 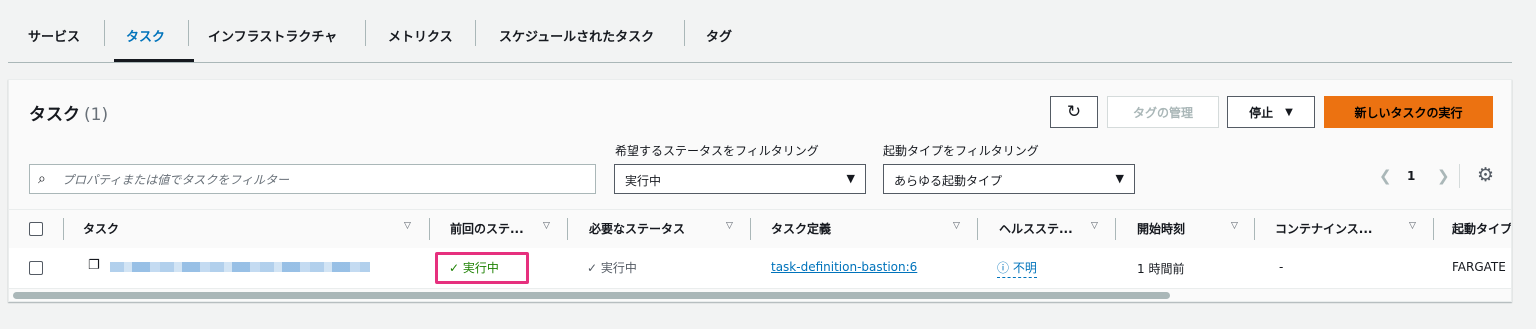 I want to click on desired-status-cell: ✓︎ 実行中, so click(x=612, y=267).